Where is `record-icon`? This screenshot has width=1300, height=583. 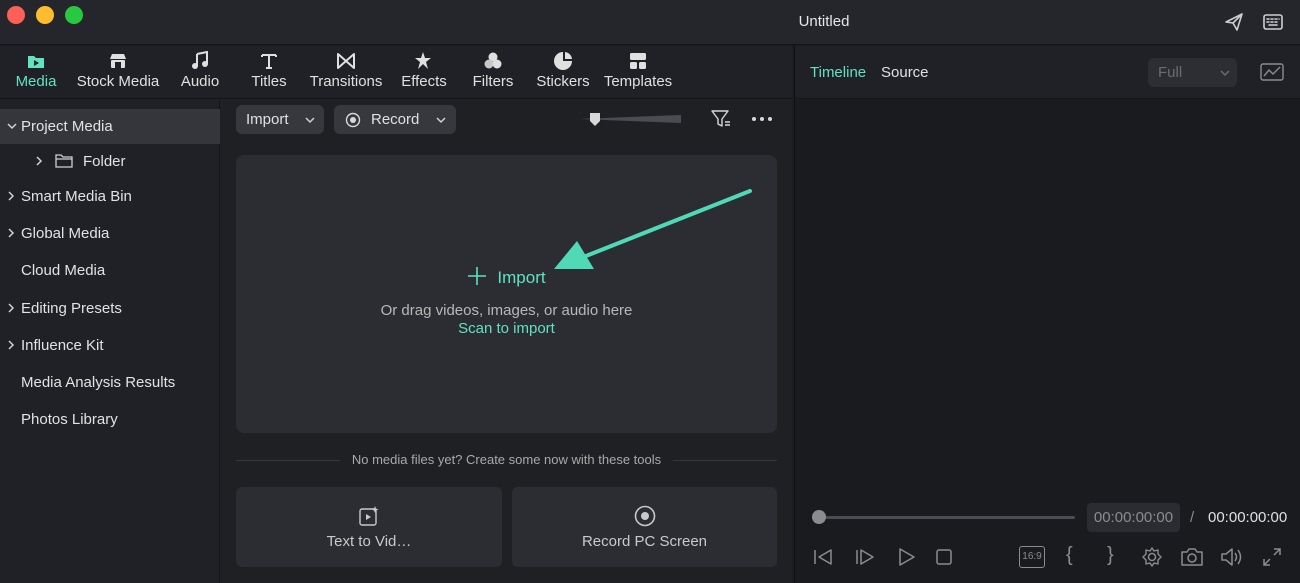 record-icon is located at coordinates (353, 120).